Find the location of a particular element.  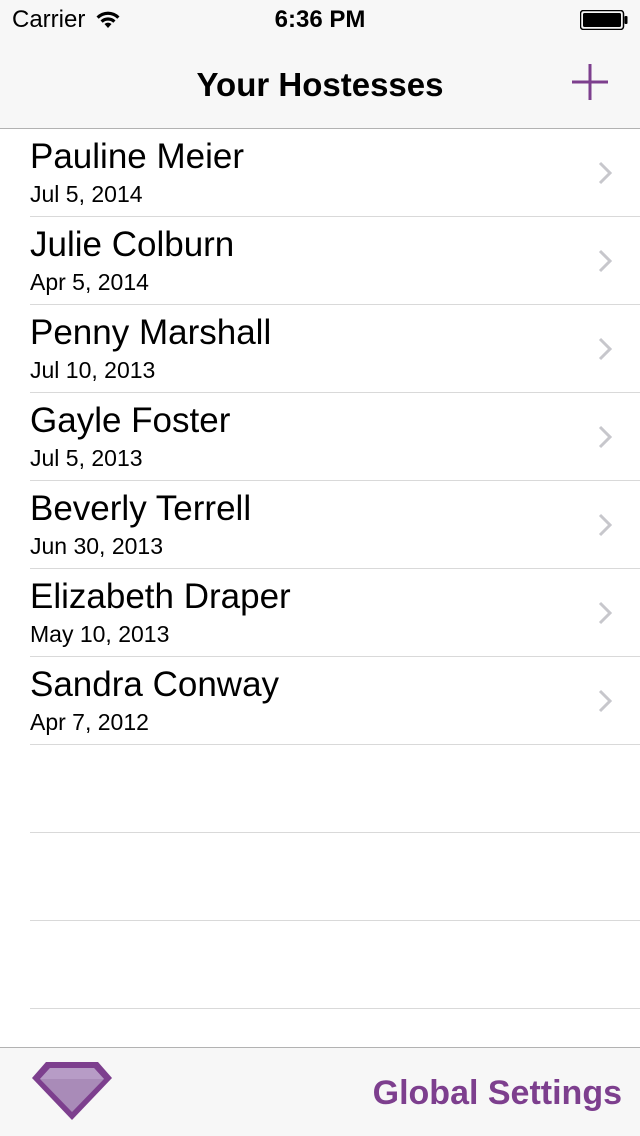

hostess-row: Beverly Terrell Jun 30, 2013 is located at coordinates (335, 525).